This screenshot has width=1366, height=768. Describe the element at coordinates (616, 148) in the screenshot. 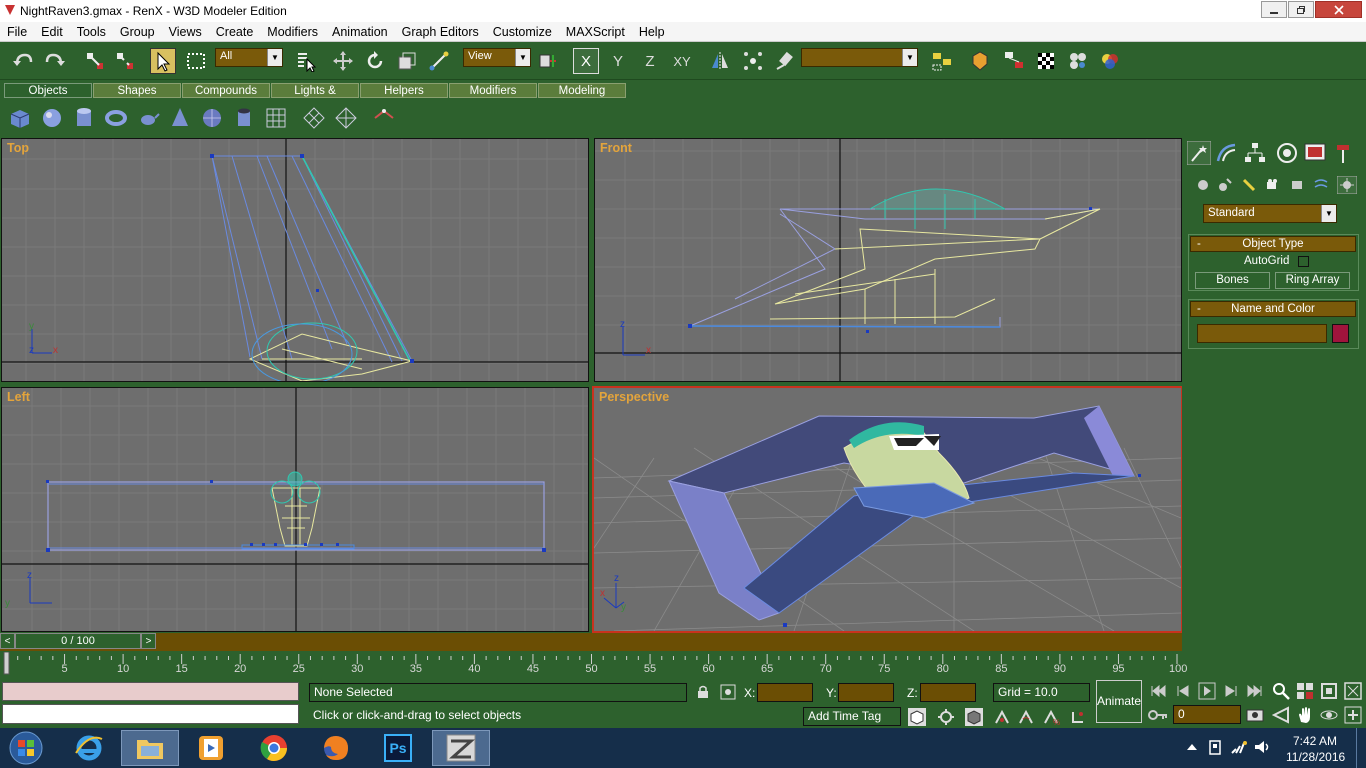

I see `viewport-label-front: Front` at that location.